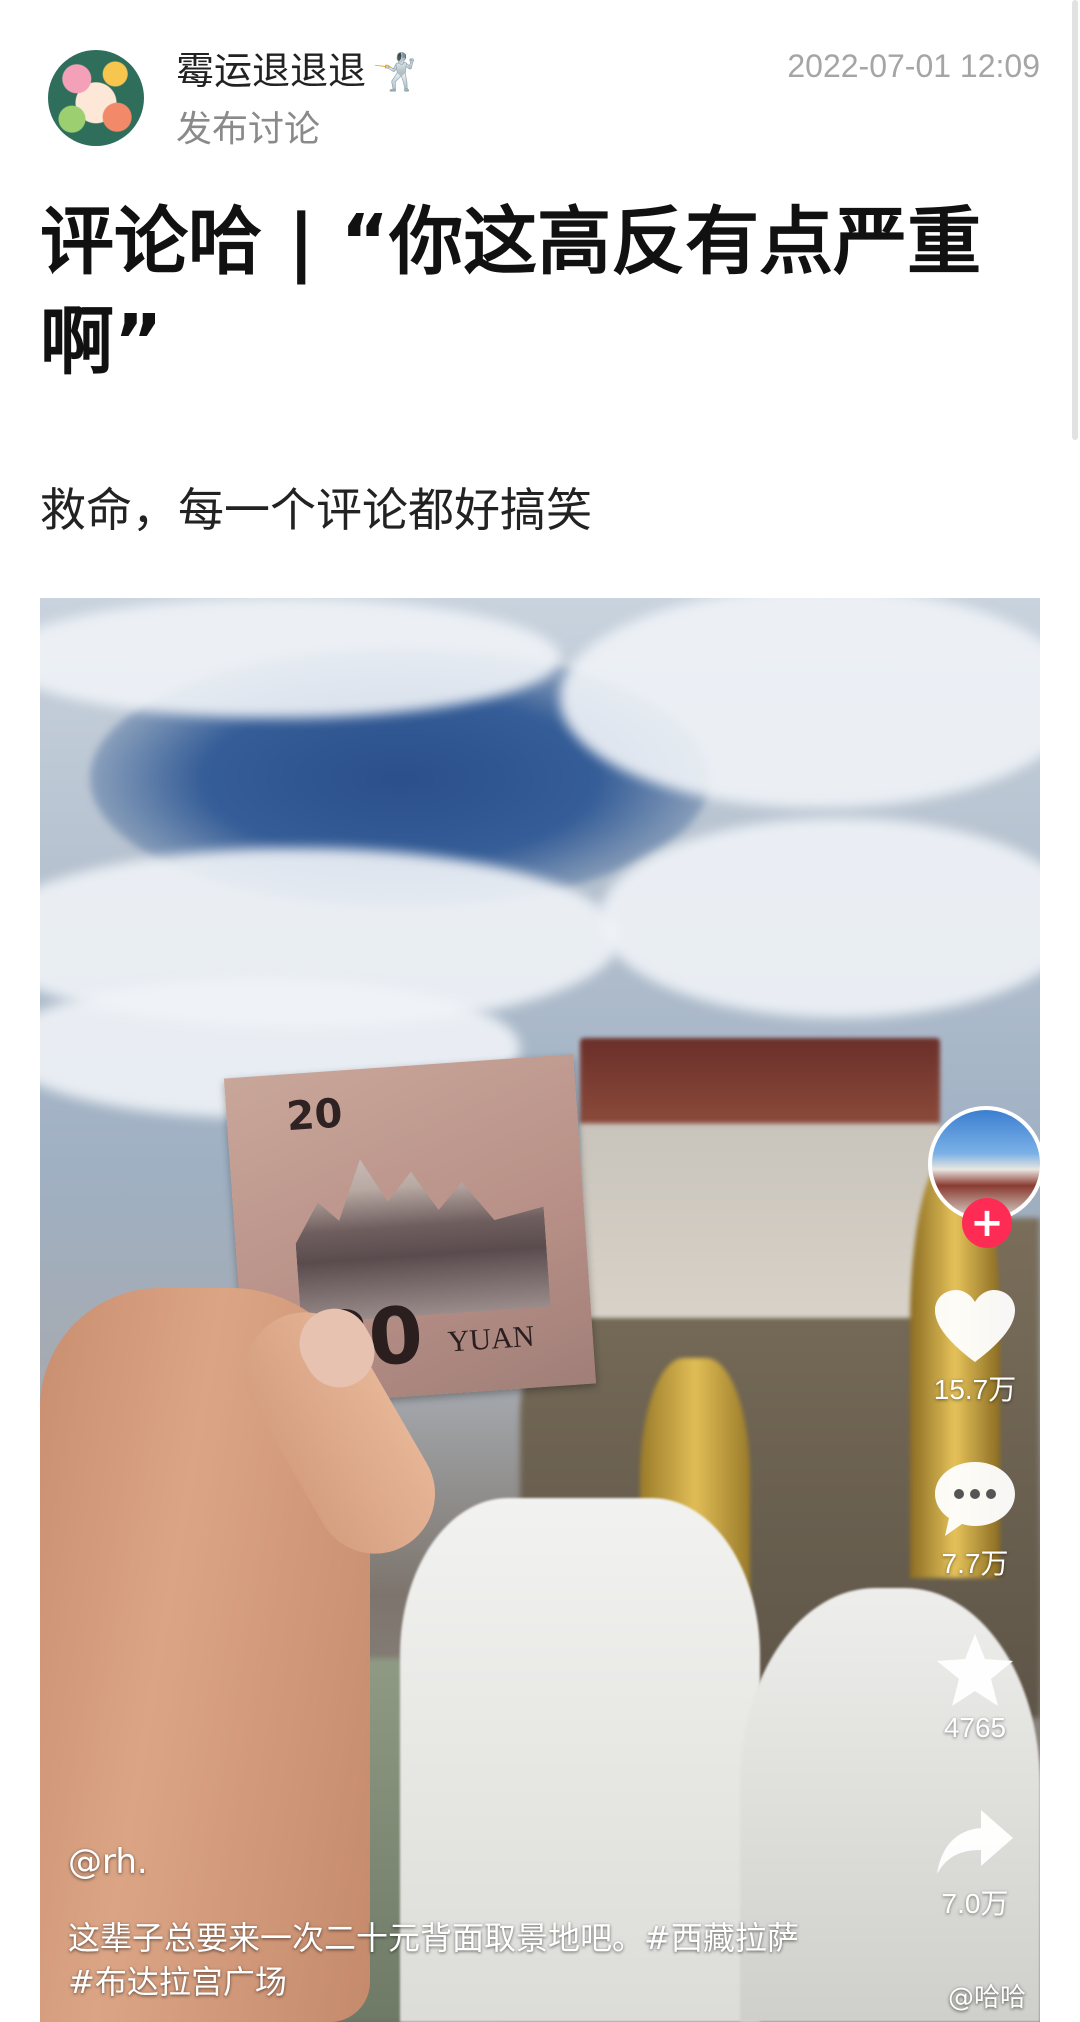  I want to click on favorite-button: 4765, so click(975, 1688).